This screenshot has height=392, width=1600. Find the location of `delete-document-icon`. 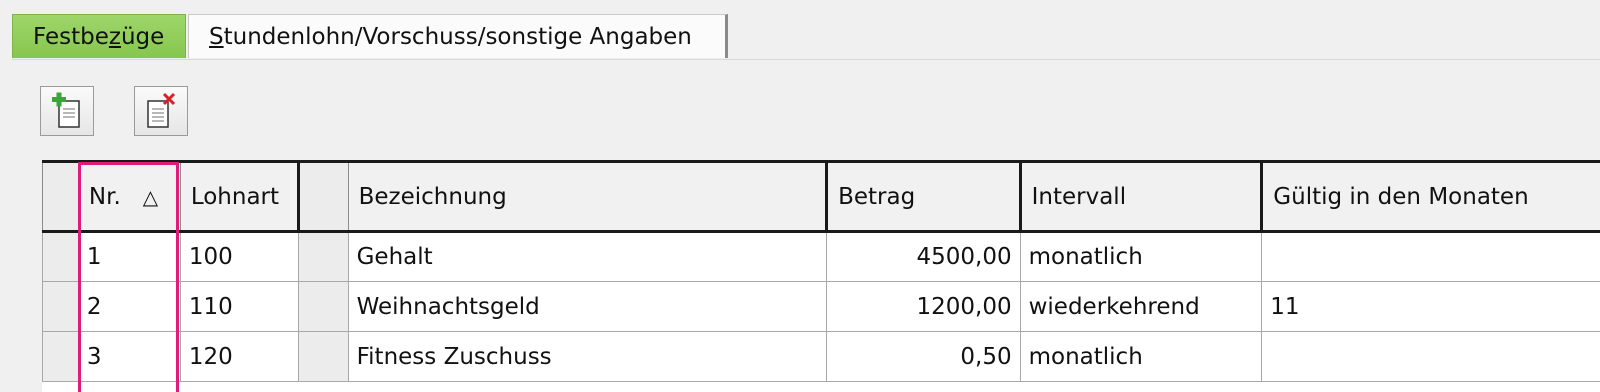

delete-document-icon is located at coordinates (161, 110).